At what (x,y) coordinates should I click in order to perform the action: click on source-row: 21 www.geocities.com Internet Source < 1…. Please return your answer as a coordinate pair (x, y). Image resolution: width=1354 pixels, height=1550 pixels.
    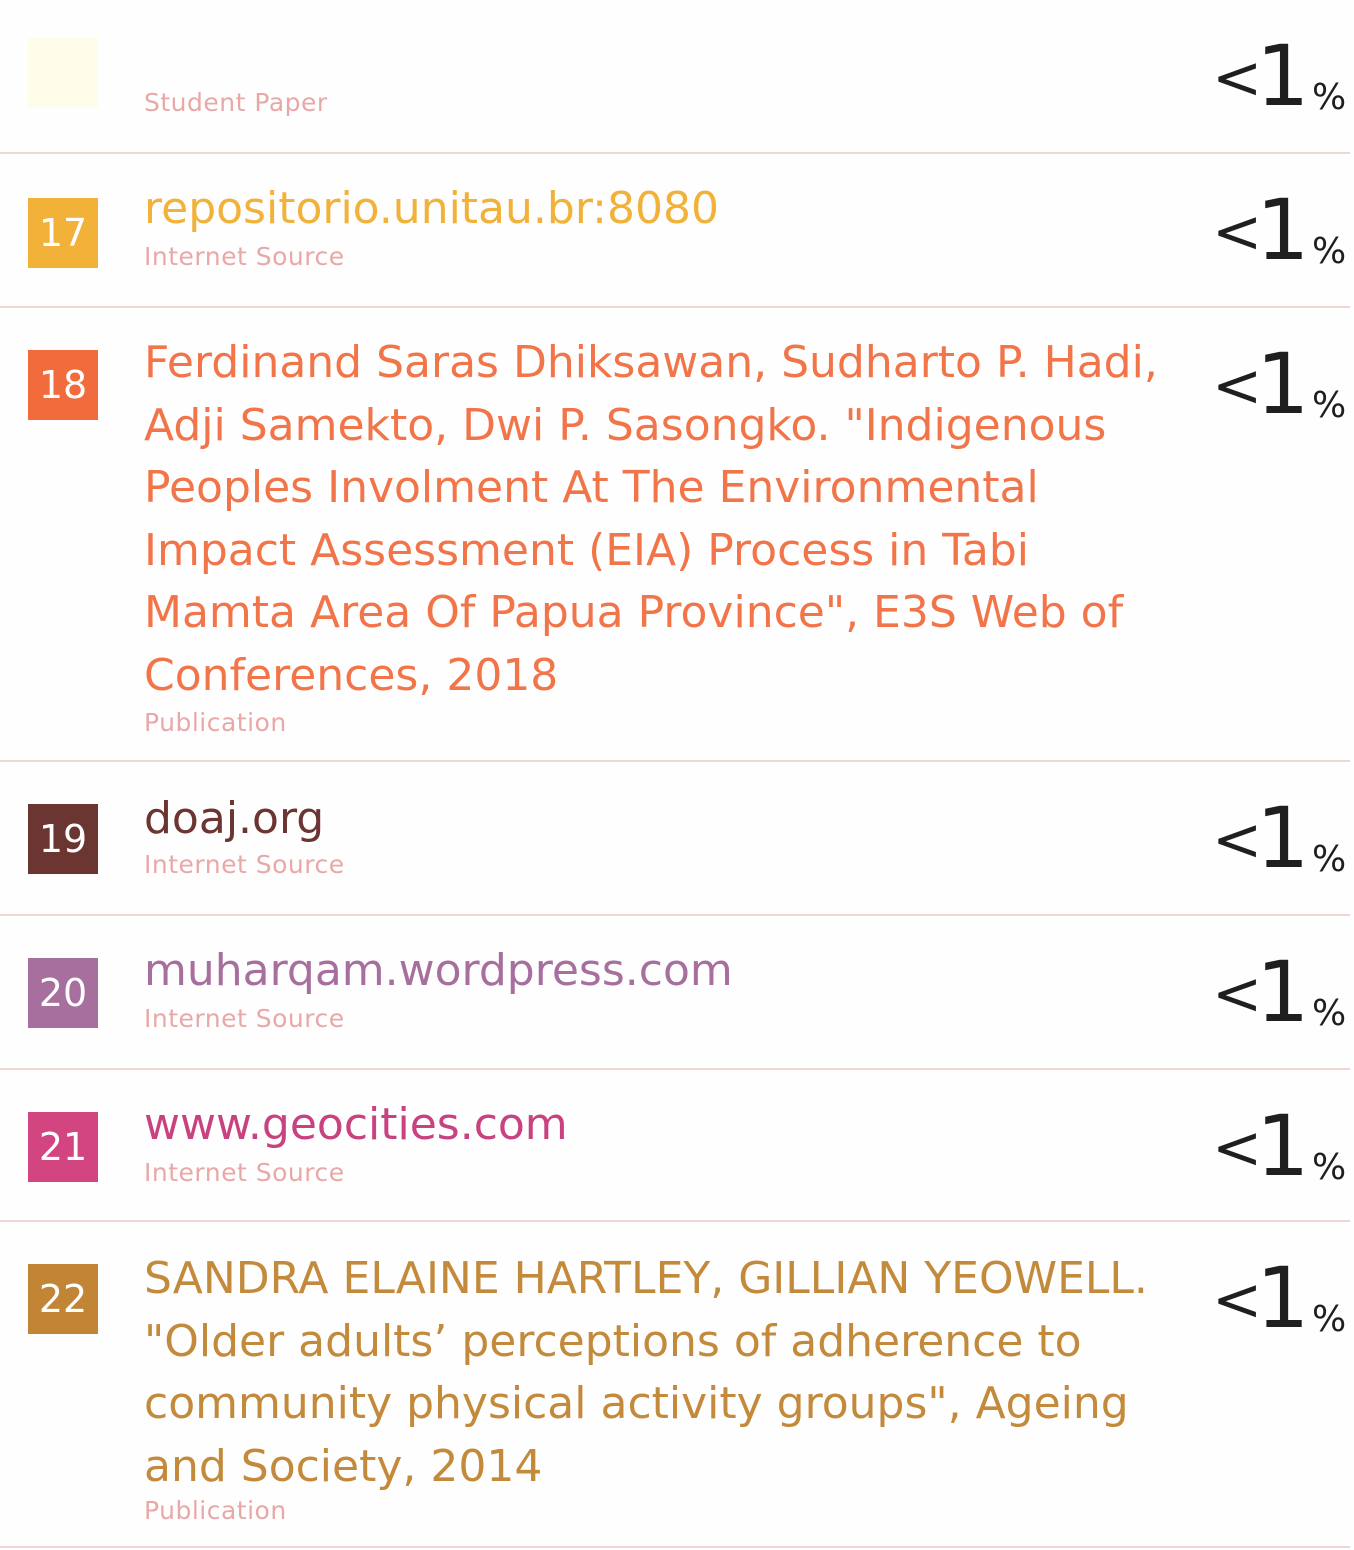
    Looking at the image, I should click on (675, 1146).